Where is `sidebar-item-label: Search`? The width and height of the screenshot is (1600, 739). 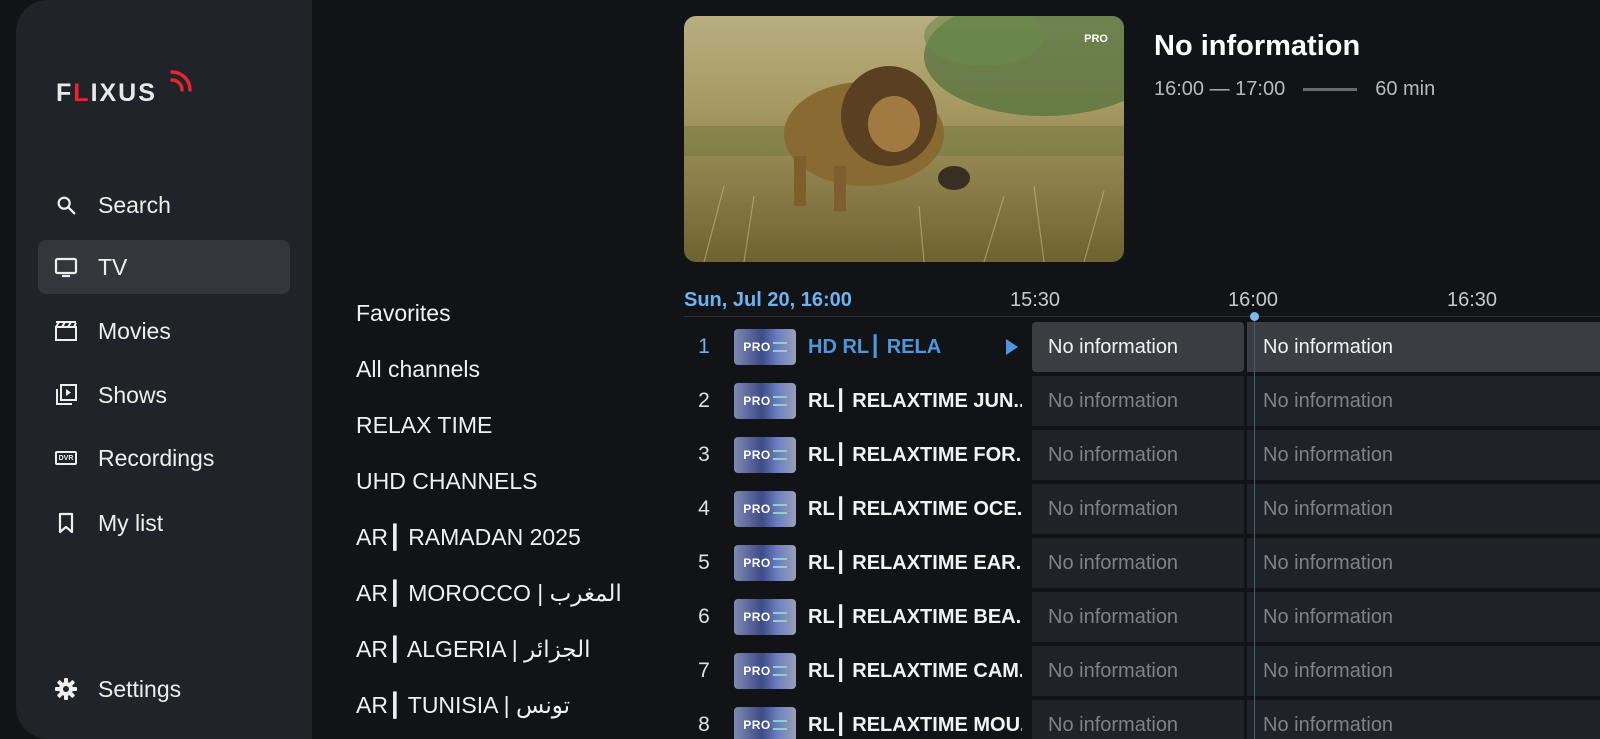 sidebar-item-label: Search is located at coordinates (134, 204).